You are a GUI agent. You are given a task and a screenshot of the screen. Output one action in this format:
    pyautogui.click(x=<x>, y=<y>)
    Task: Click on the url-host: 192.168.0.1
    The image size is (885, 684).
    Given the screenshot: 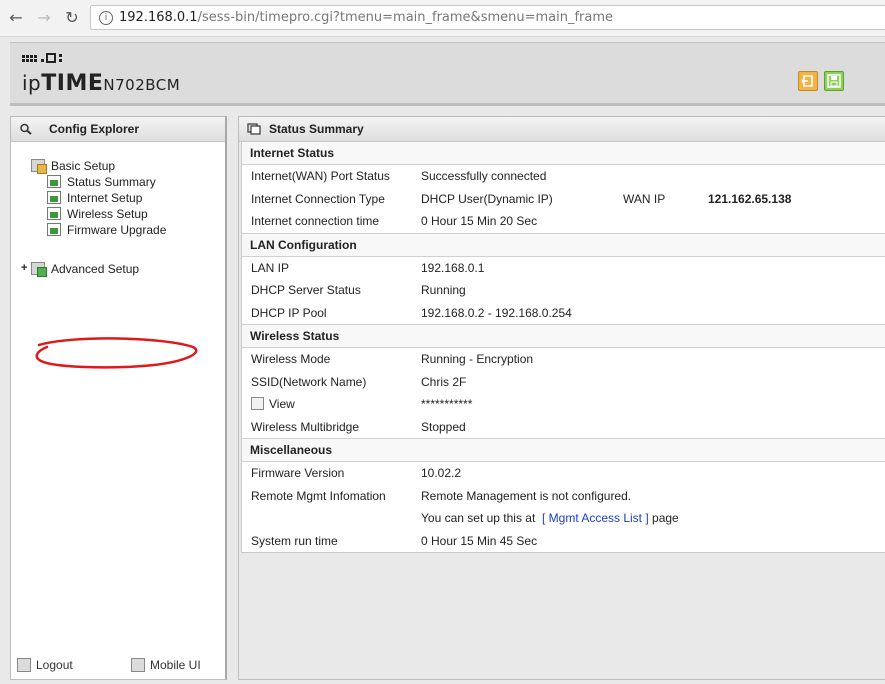 What is the action you would take?
    pyautogui.click(x=158, y=17)
    